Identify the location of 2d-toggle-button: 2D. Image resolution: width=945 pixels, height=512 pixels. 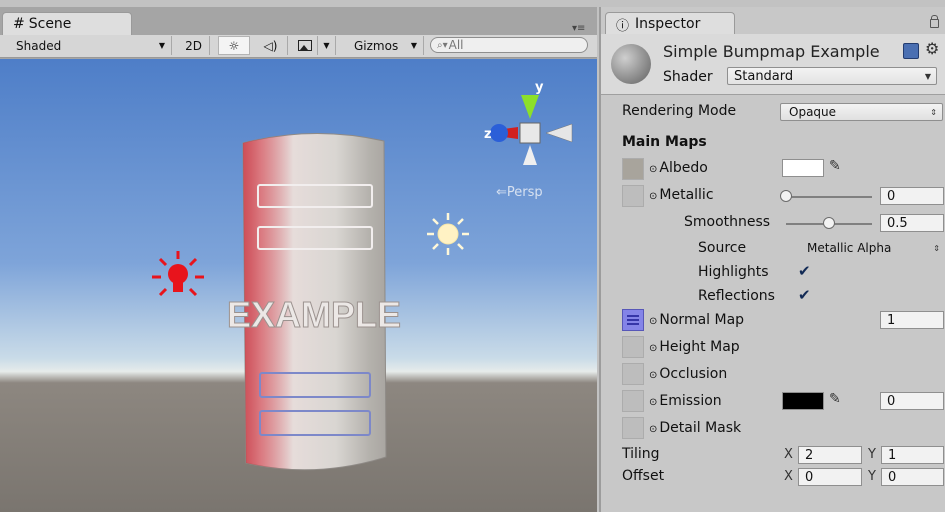
(194, 45).